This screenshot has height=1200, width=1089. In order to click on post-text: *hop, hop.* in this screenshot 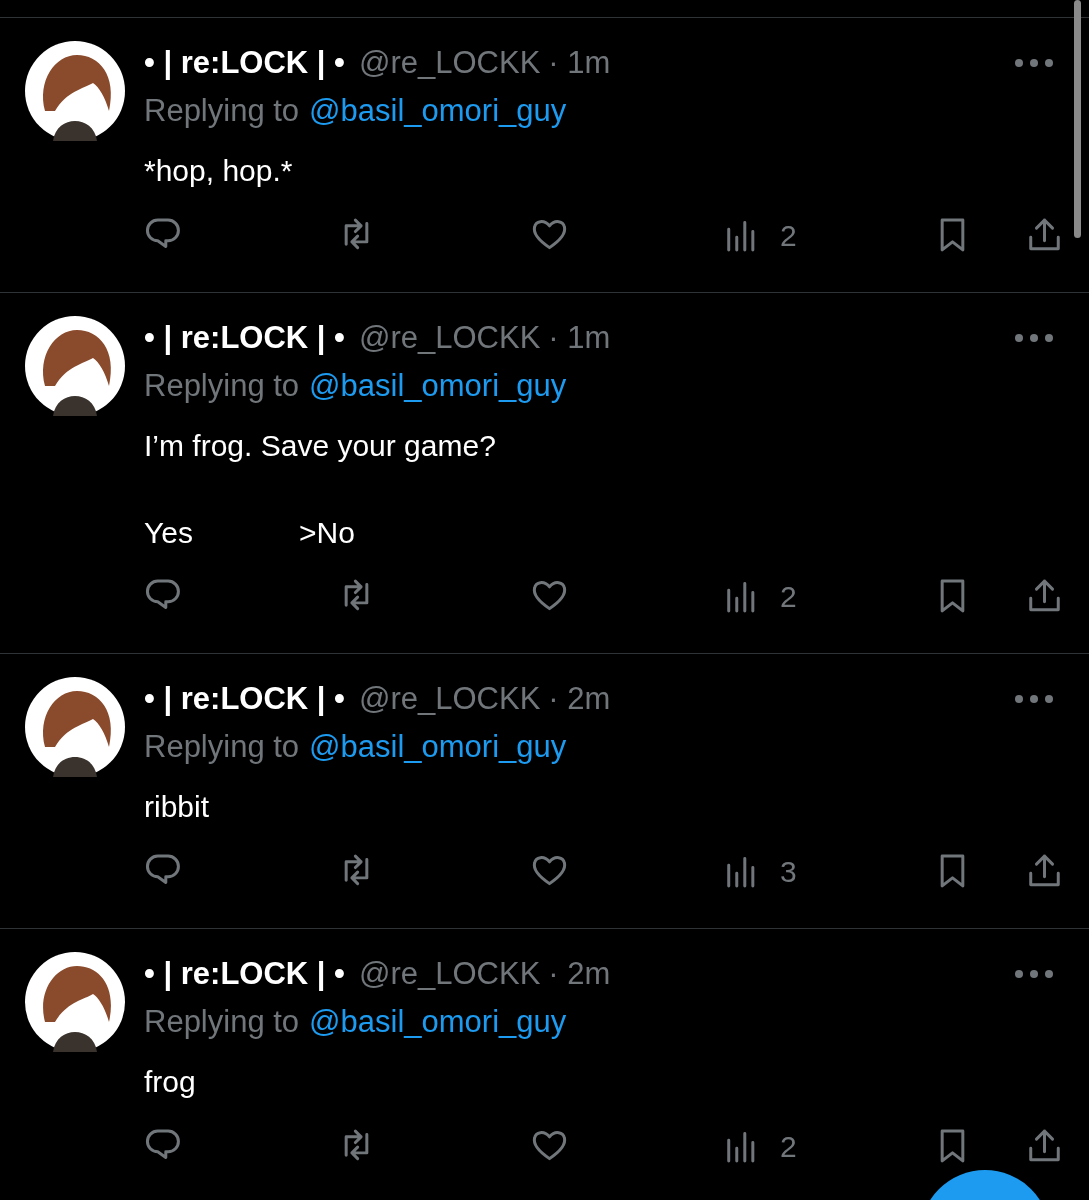, I will do `click(219, 171)`.